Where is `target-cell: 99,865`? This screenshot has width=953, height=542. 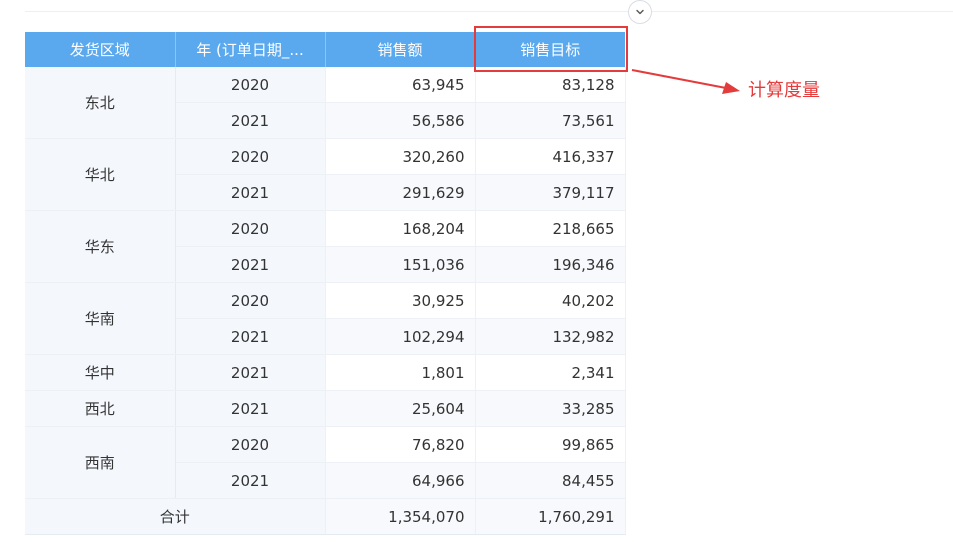 target-cell: 99,865 is located at coordinates (550, 444).